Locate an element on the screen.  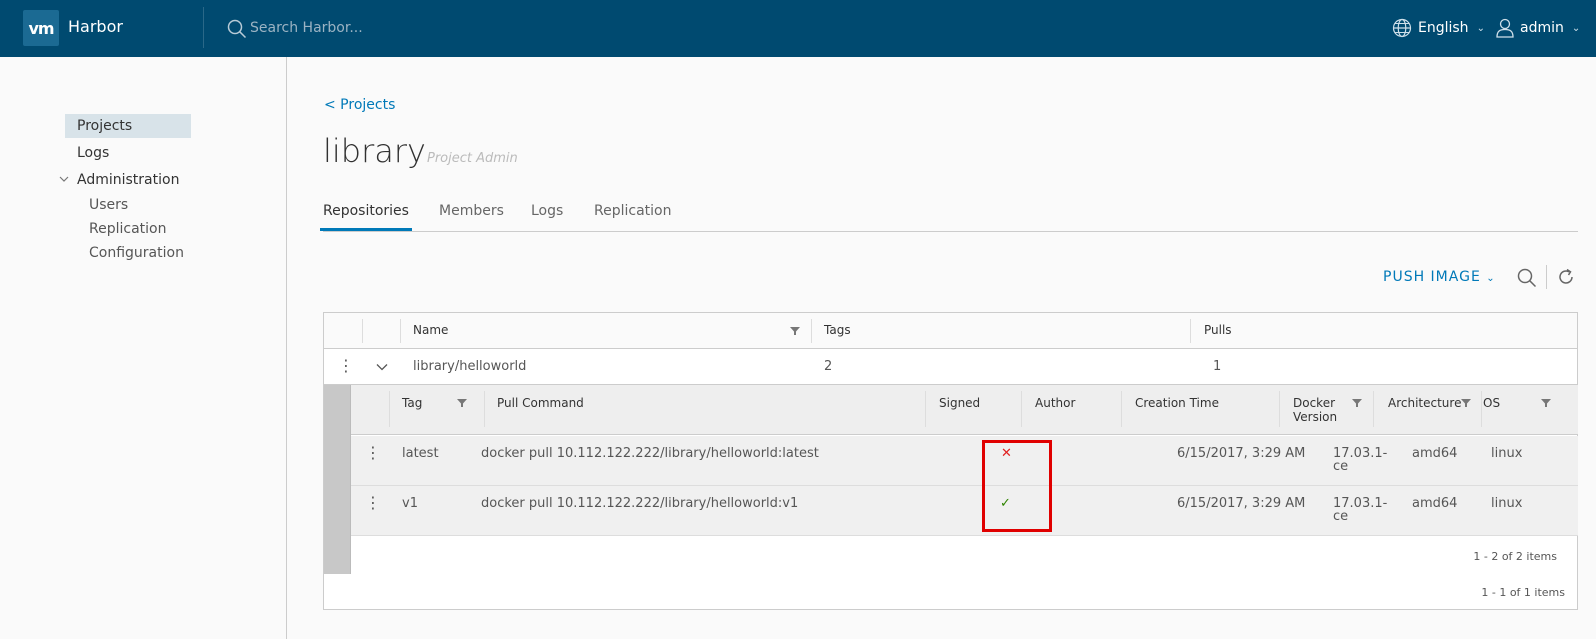
back-to-projects-link: < Projects is located at coordinates (359, 105).